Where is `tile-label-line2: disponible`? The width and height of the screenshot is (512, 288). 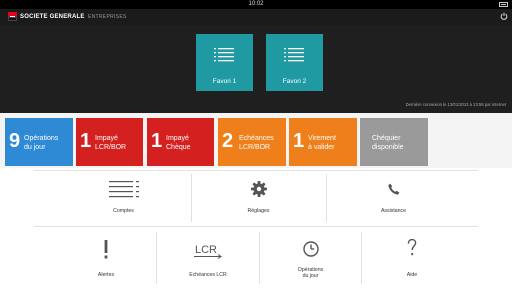 tile-label-line2: disponible is located at coordinates (388, 147).